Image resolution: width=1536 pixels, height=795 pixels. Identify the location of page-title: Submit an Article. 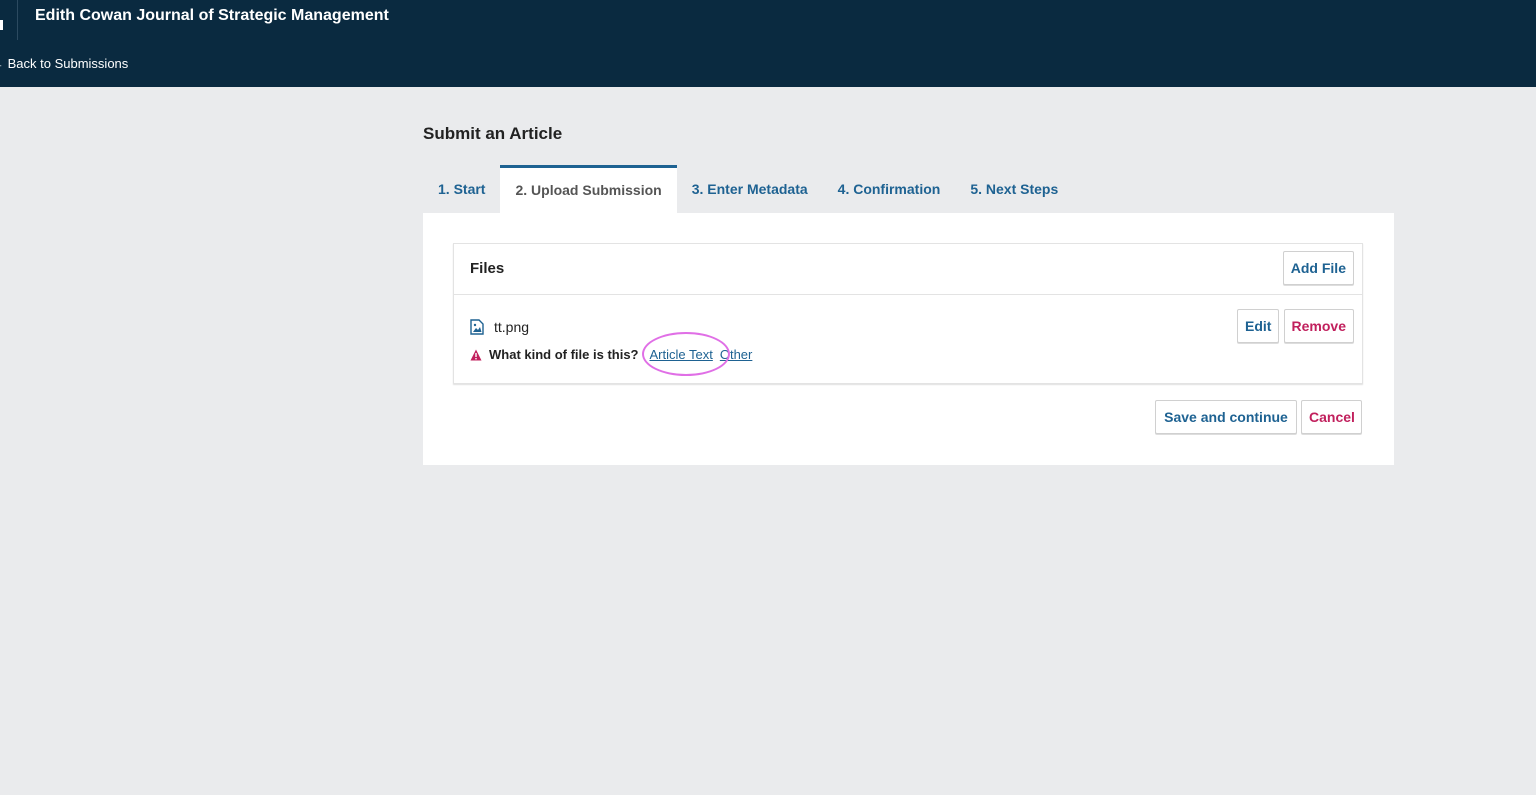
(493, 133).